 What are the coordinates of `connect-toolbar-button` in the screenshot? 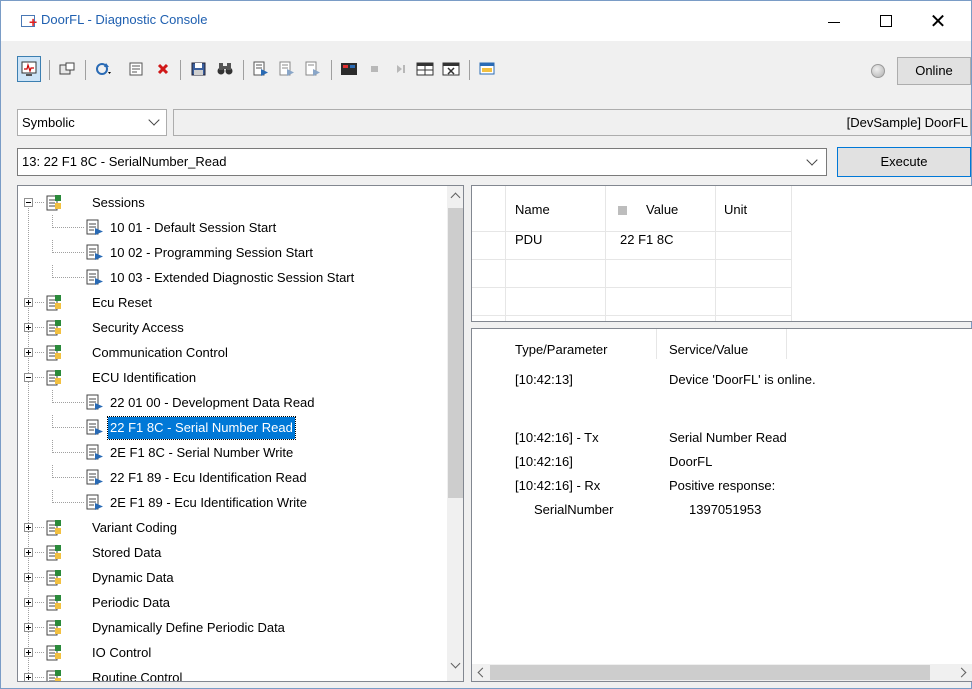 It's located at (67, 69).